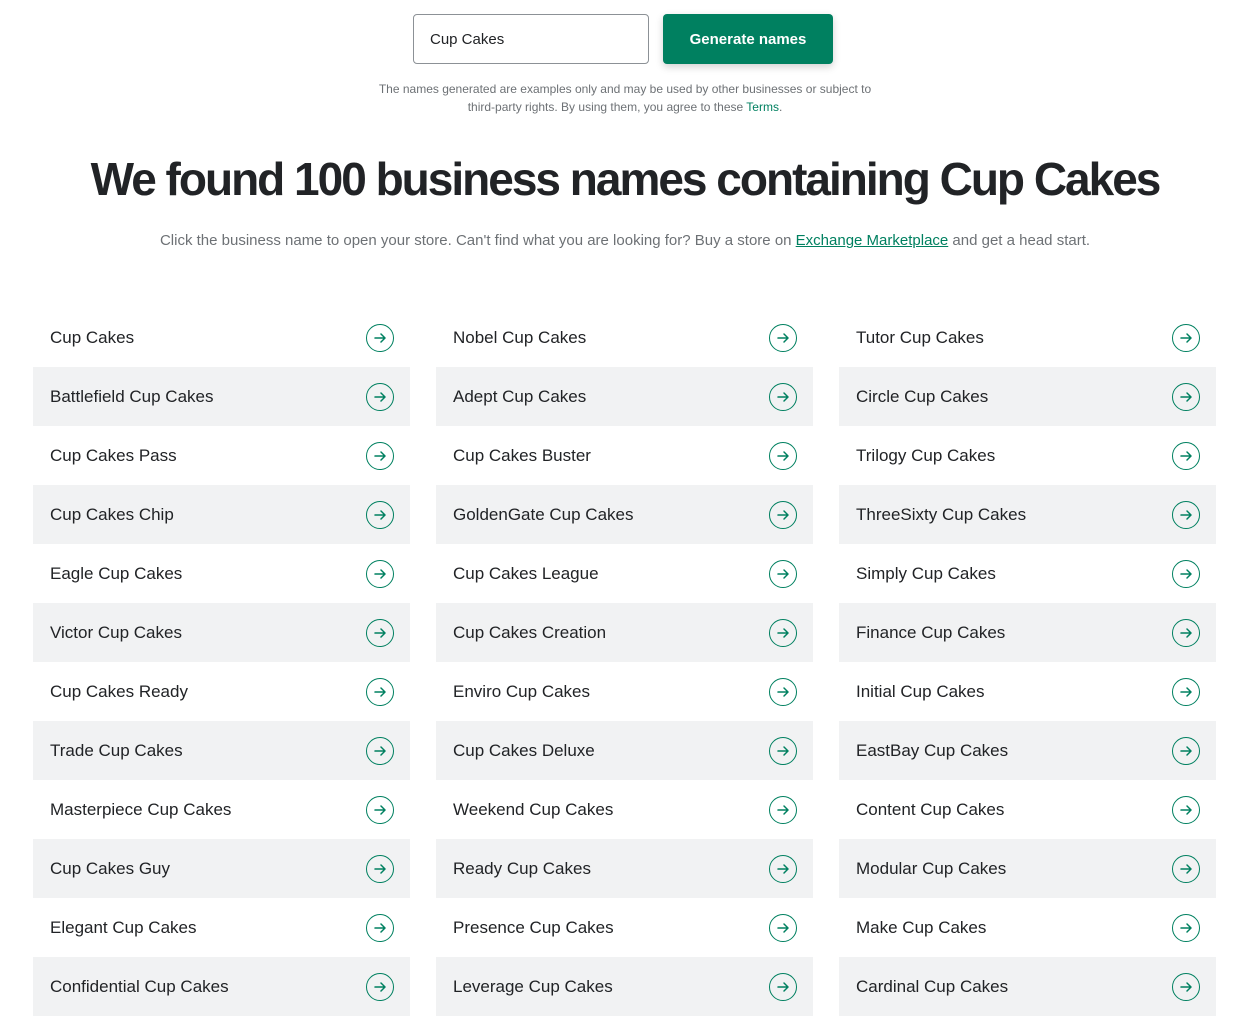 The image size is (1250, 1018). What do you see at coordinates (116, 632) in the screenshot?
I see `business-name-label: Victor Cup Cakes` at bounding box center [116, 632].